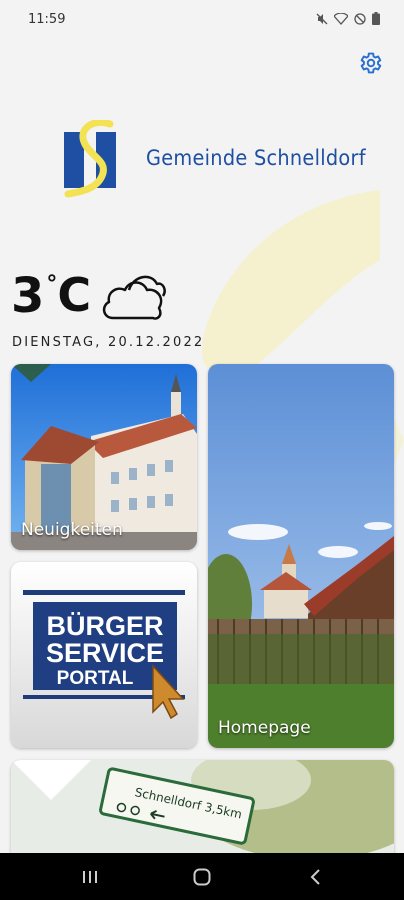 The height and width of the screenshot is (900, 404). What do you see at coordinates (104, 626) in the screenshot?
I see `portal-logo-line1: BÜRGER` at bounding box center [104, 626].